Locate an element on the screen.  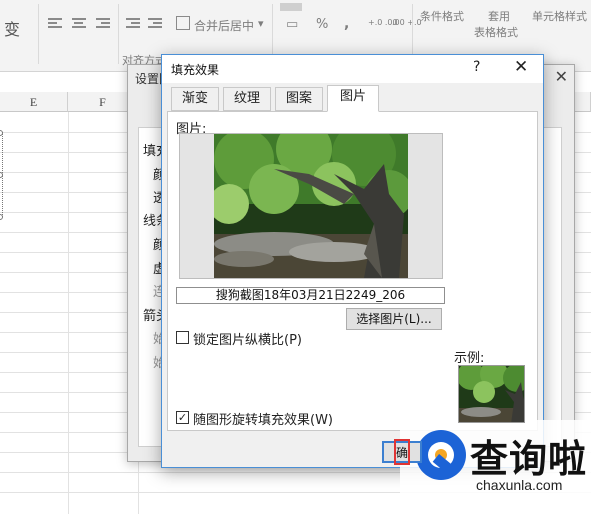
sample-label: 示例: is located at coordinates (469, 358).